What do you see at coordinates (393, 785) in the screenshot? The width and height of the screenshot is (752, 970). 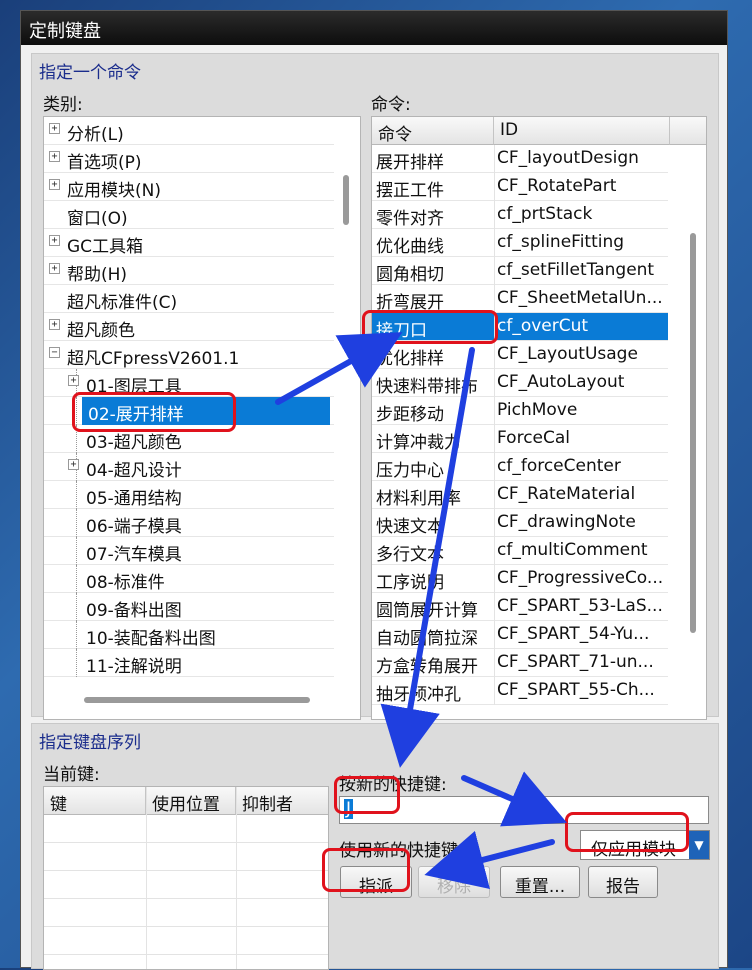 I see `new-shortcut-label: 按新的快捷键:` at bounding box center [393, 785].